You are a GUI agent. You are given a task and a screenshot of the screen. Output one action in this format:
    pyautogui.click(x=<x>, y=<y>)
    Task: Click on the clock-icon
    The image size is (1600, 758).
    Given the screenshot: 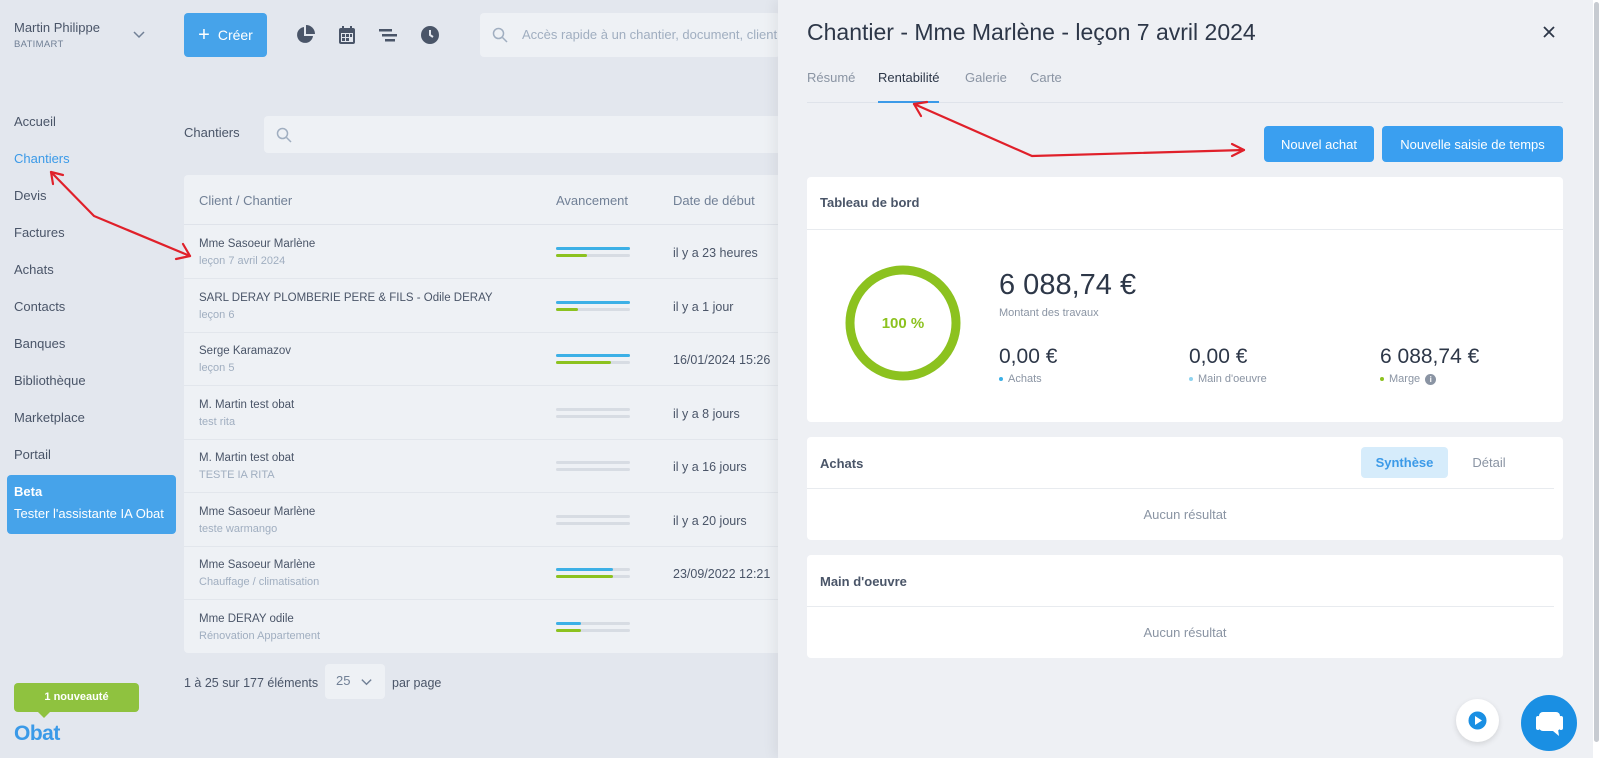 What is the action you would take?
    pyautogui.click(x=430, y=35)
    